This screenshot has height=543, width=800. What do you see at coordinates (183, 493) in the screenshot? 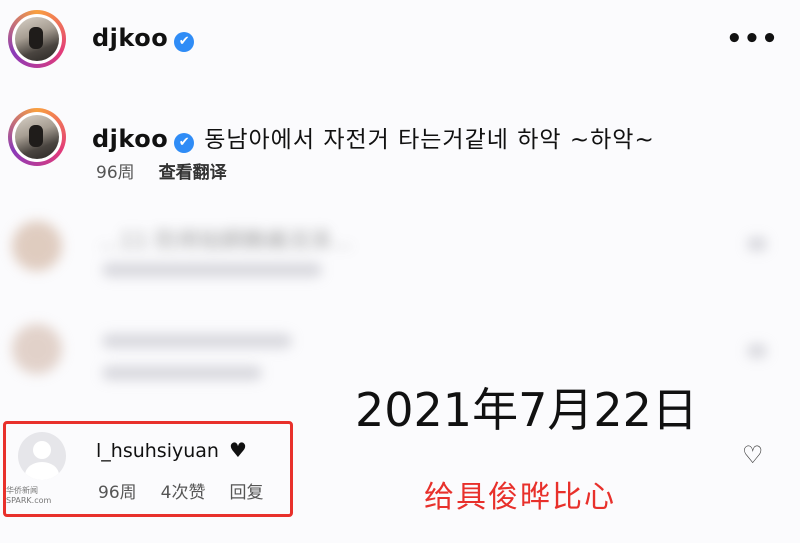
I see `like-count: 4次赞` at bounding box center [183, 493].